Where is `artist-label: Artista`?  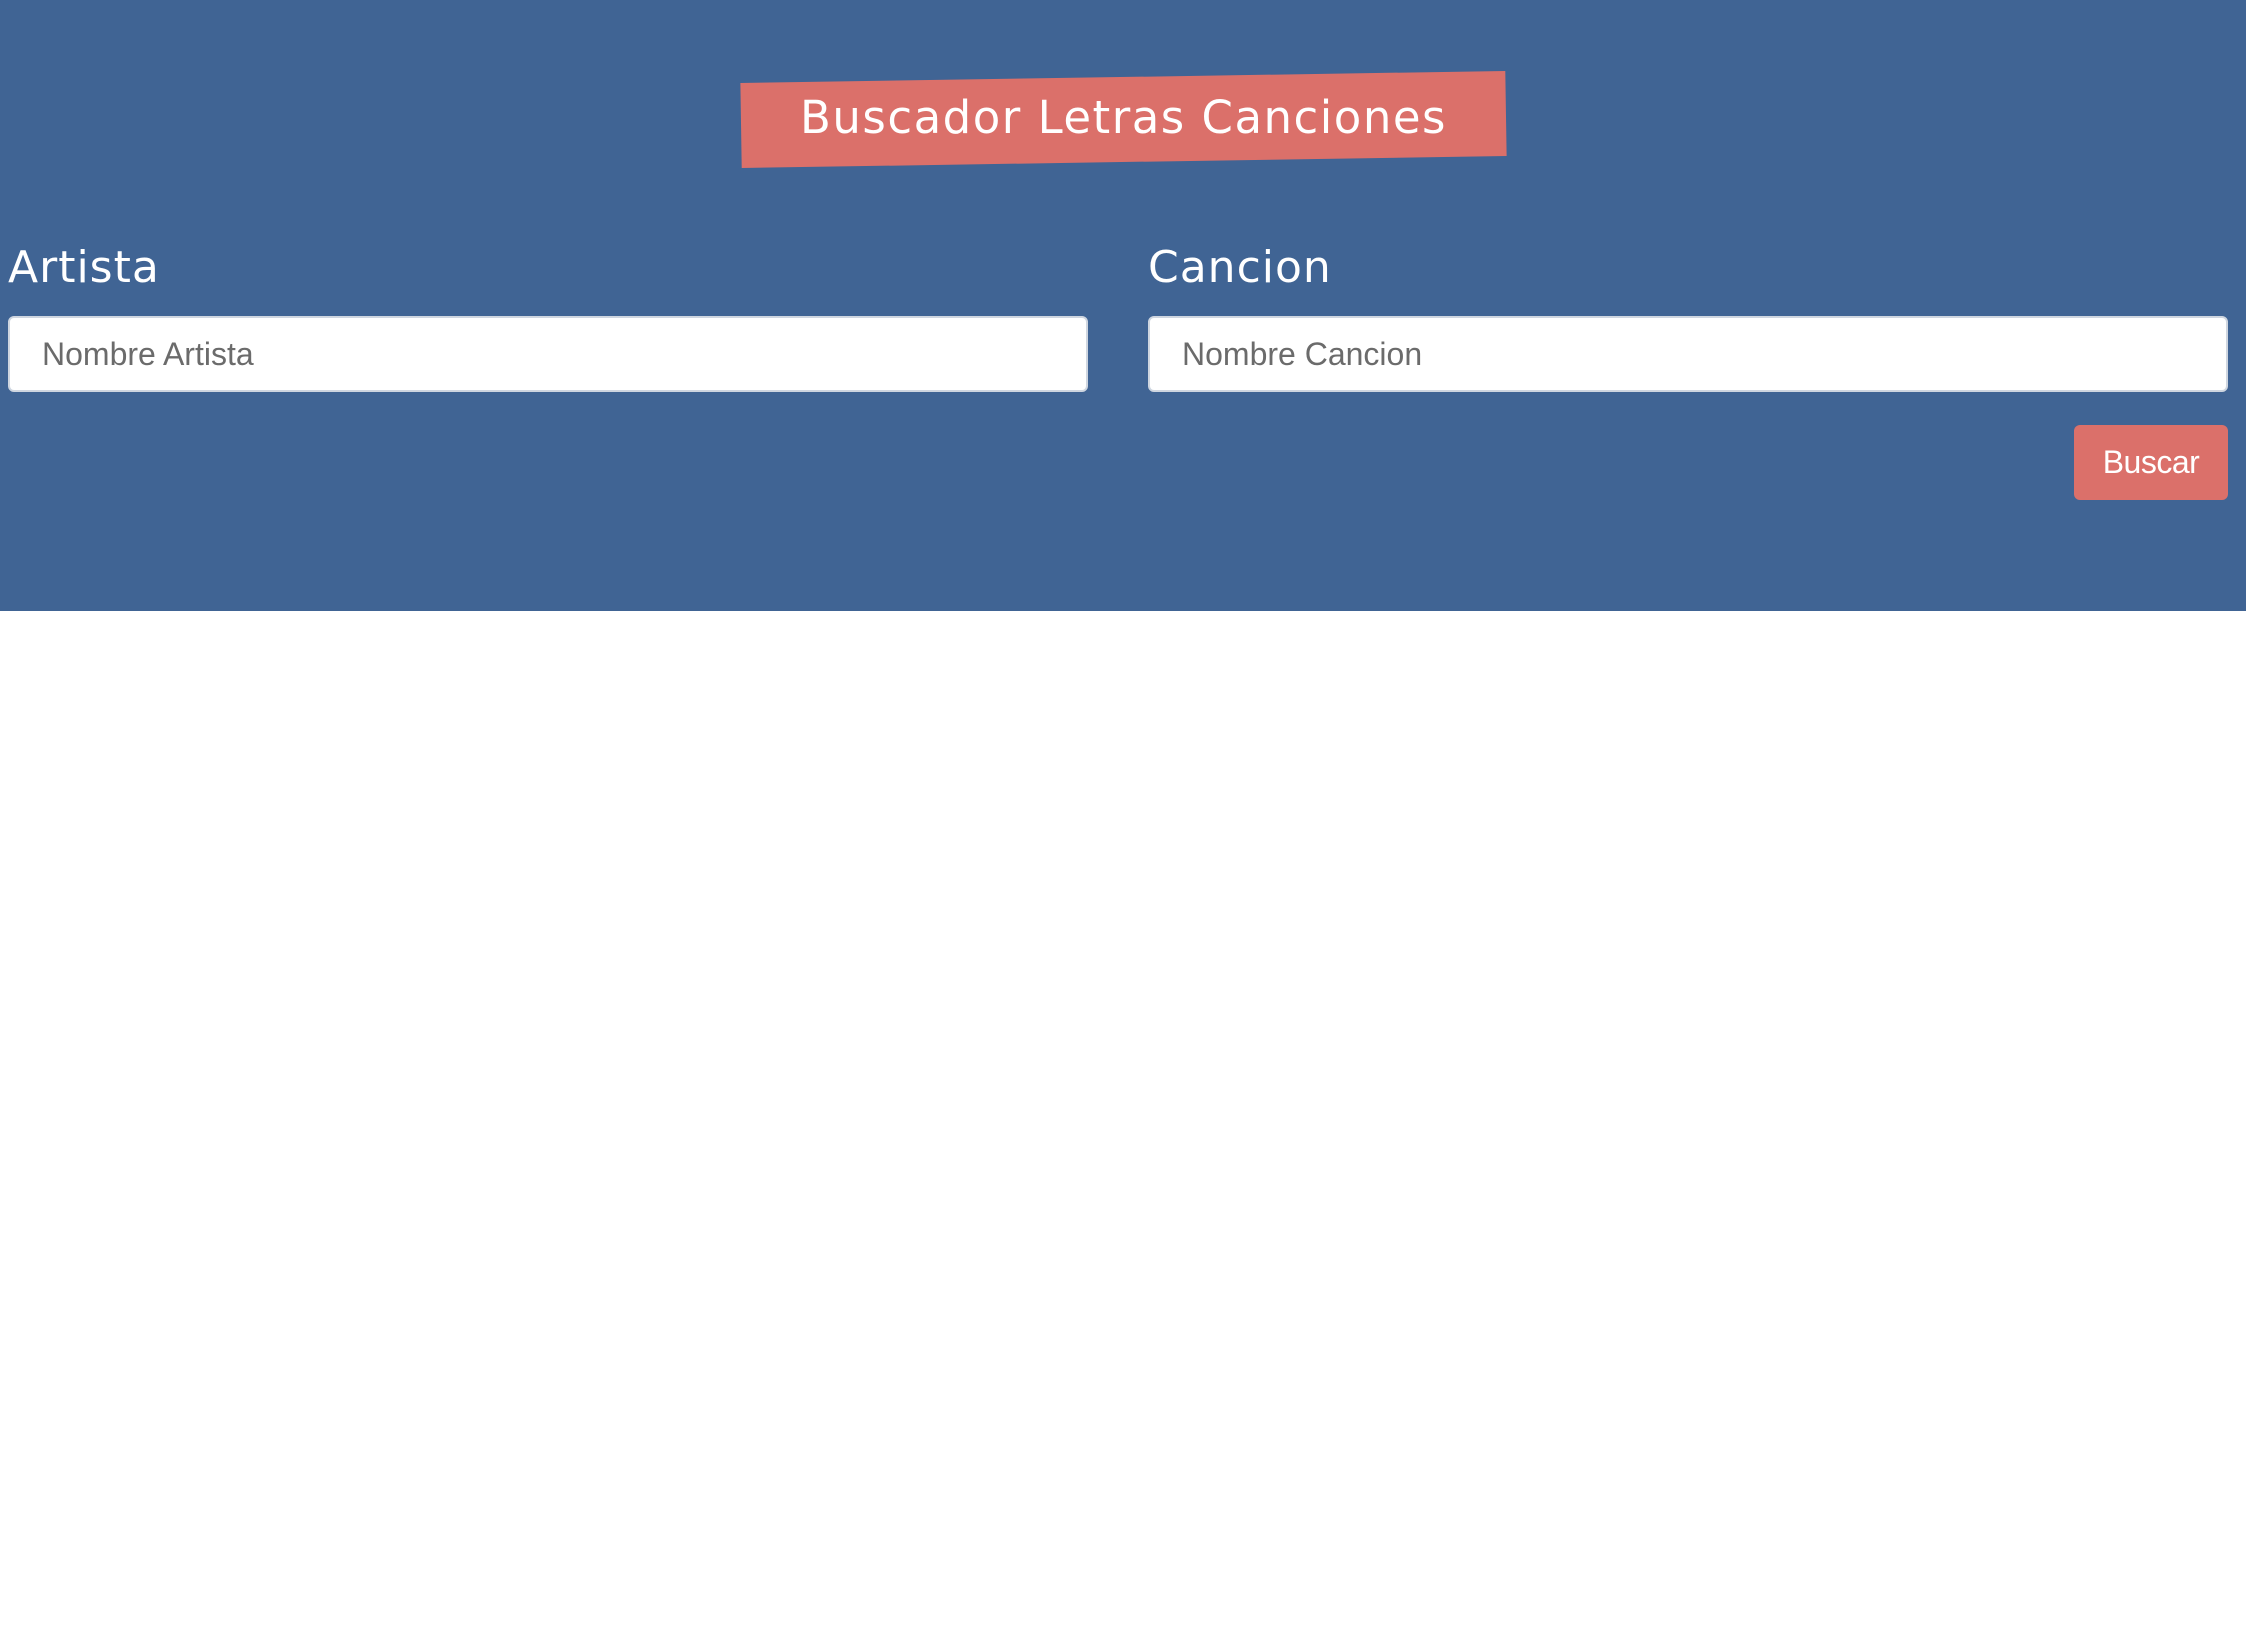 artist-label: Artista is located at coordinates (84, 267).